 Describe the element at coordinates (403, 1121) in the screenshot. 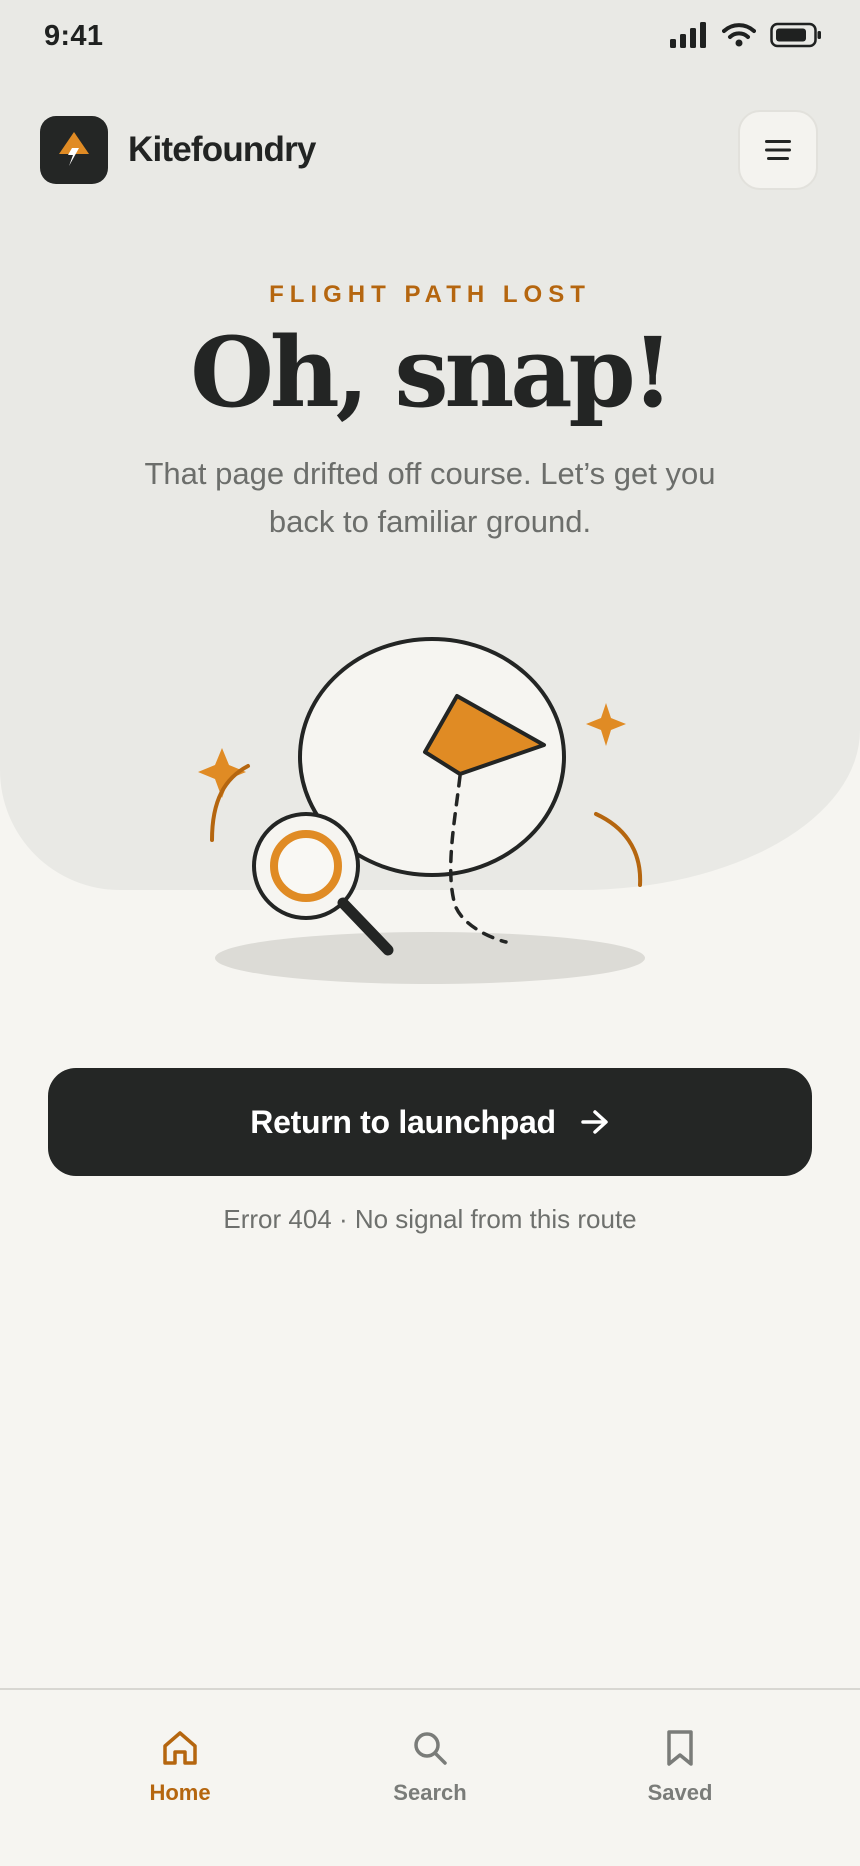

I see `cta-label: Return to launchpad` at that location.